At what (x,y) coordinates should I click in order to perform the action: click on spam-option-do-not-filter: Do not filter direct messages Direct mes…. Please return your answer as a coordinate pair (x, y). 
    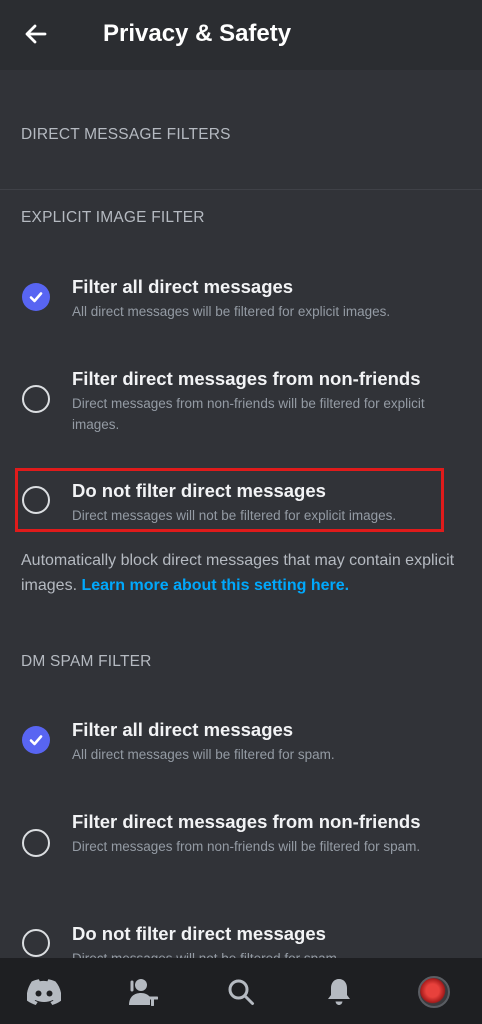
    Looking at the image, I should click on (241, 938).